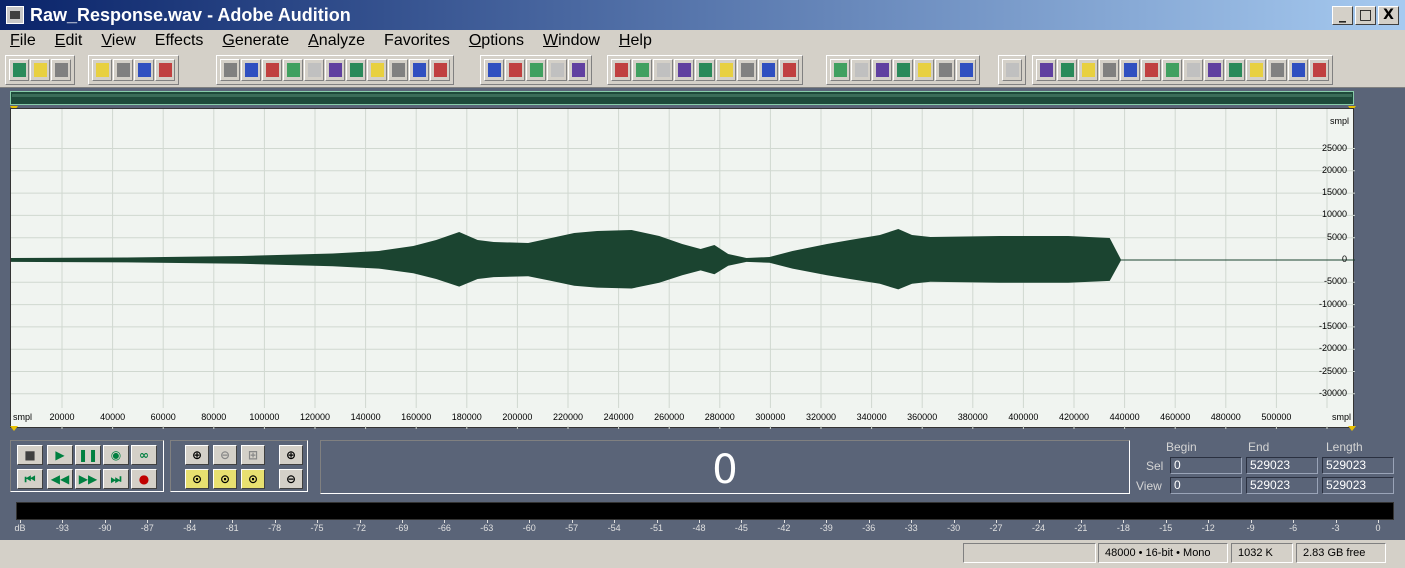 The image size is (1405, 568). I want to click on menu-file: File, so click(22, 41).